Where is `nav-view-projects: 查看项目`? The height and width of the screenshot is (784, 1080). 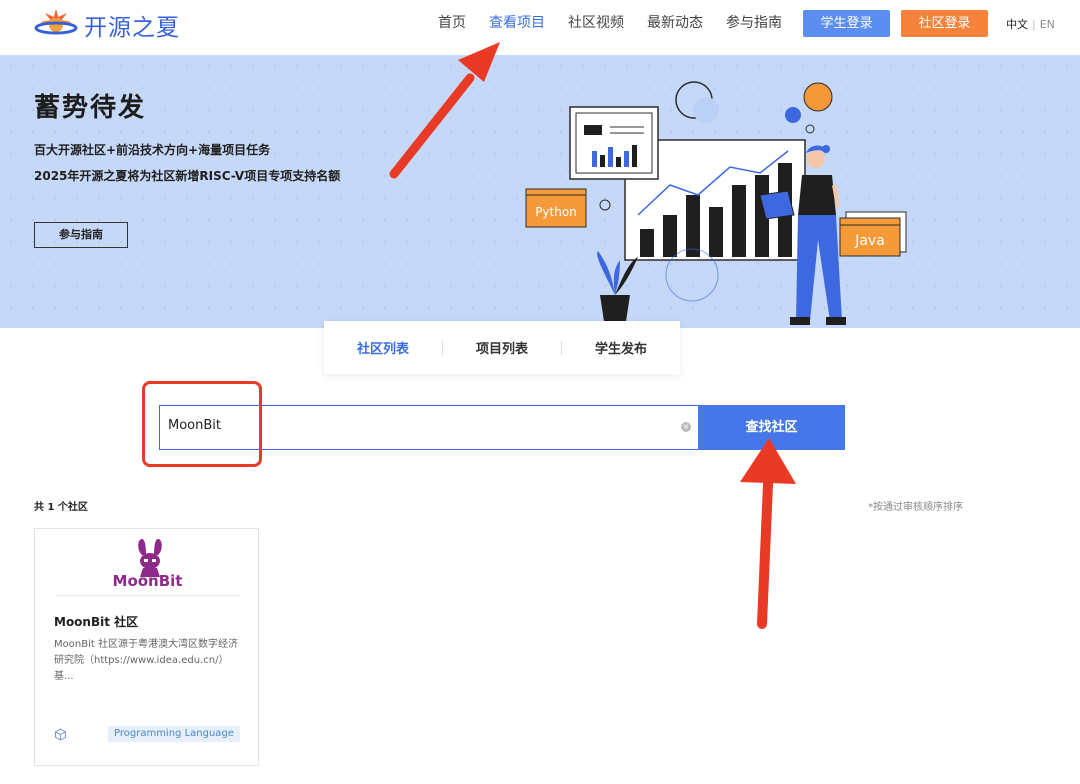 nav-view-projects: 查看项目 is located at coordinates (517, 23).